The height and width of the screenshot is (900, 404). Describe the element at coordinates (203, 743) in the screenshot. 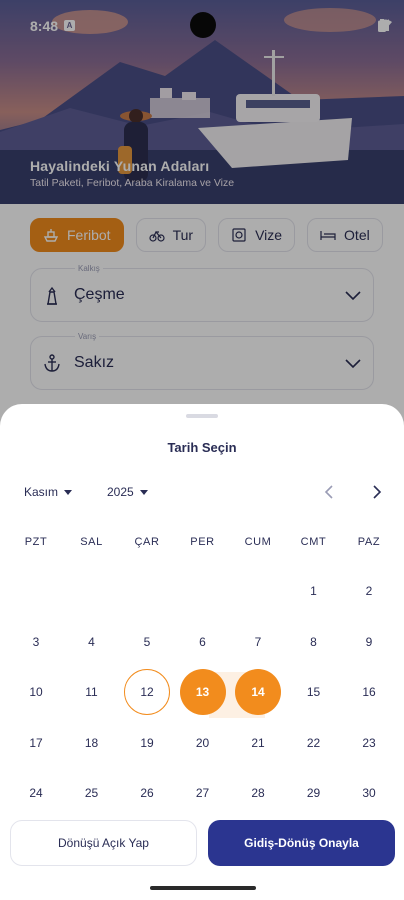

I see `calendar-day: 20` at that location.